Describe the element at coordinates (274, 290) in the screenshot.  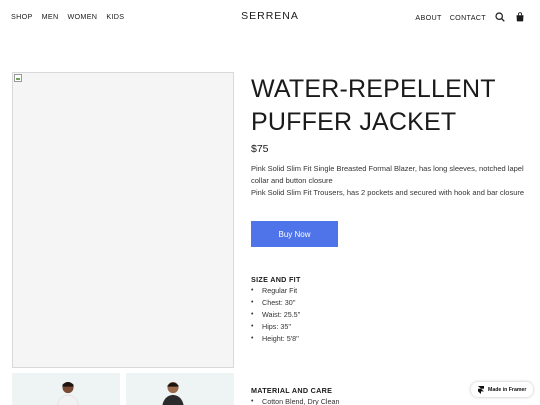
I see `list-item: • Regular Fit` at that location.